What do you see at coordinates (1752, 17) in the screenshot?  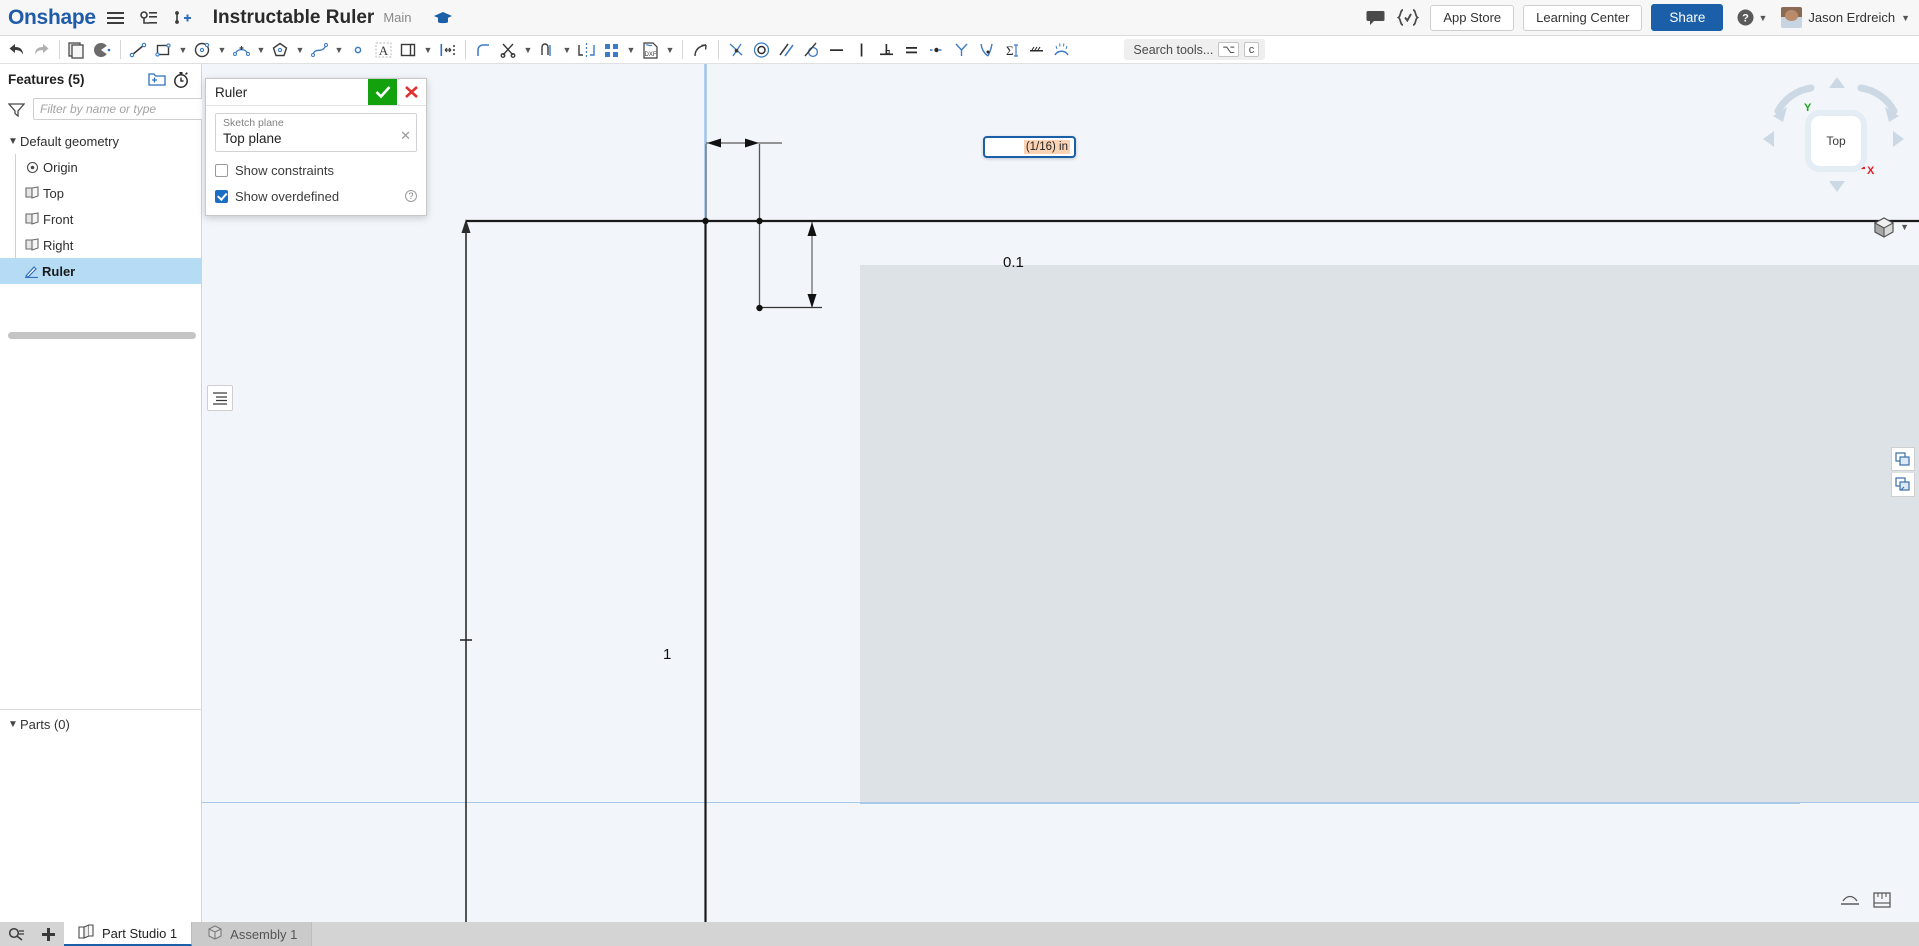 I see `help-menu: ? ▼` at bounding box center [1752, 17].